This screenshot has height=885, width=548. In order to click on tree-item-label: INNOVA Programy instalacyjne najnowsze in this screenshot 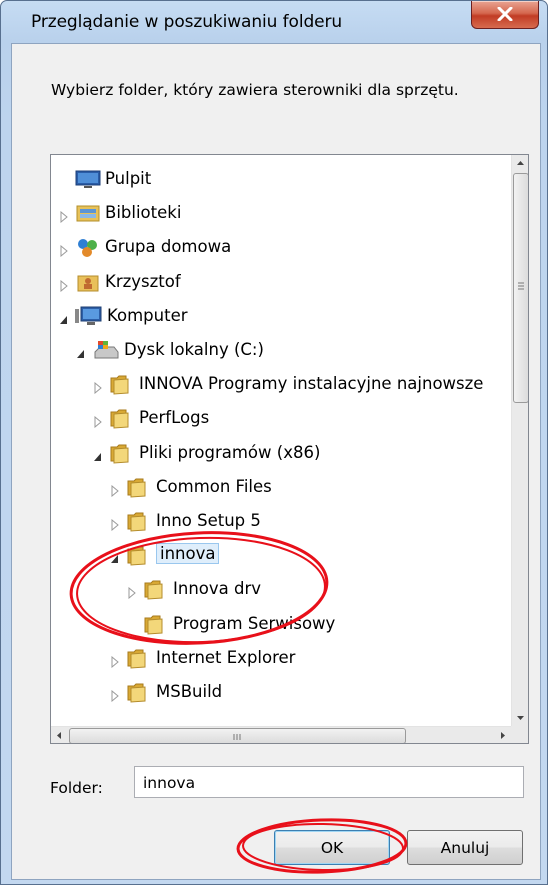, I will do `click(311, 384)`.